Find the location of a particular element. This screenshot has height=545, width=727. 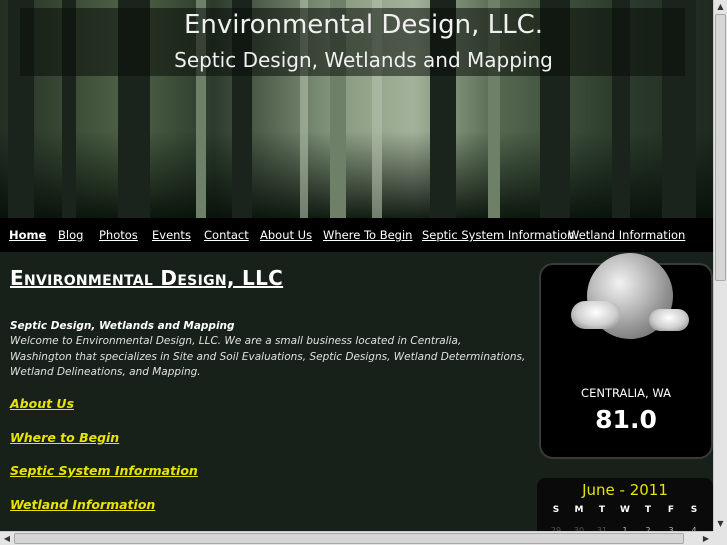

scroll-up-arrow-icon: ▲ is located at coordinates (720, 7).